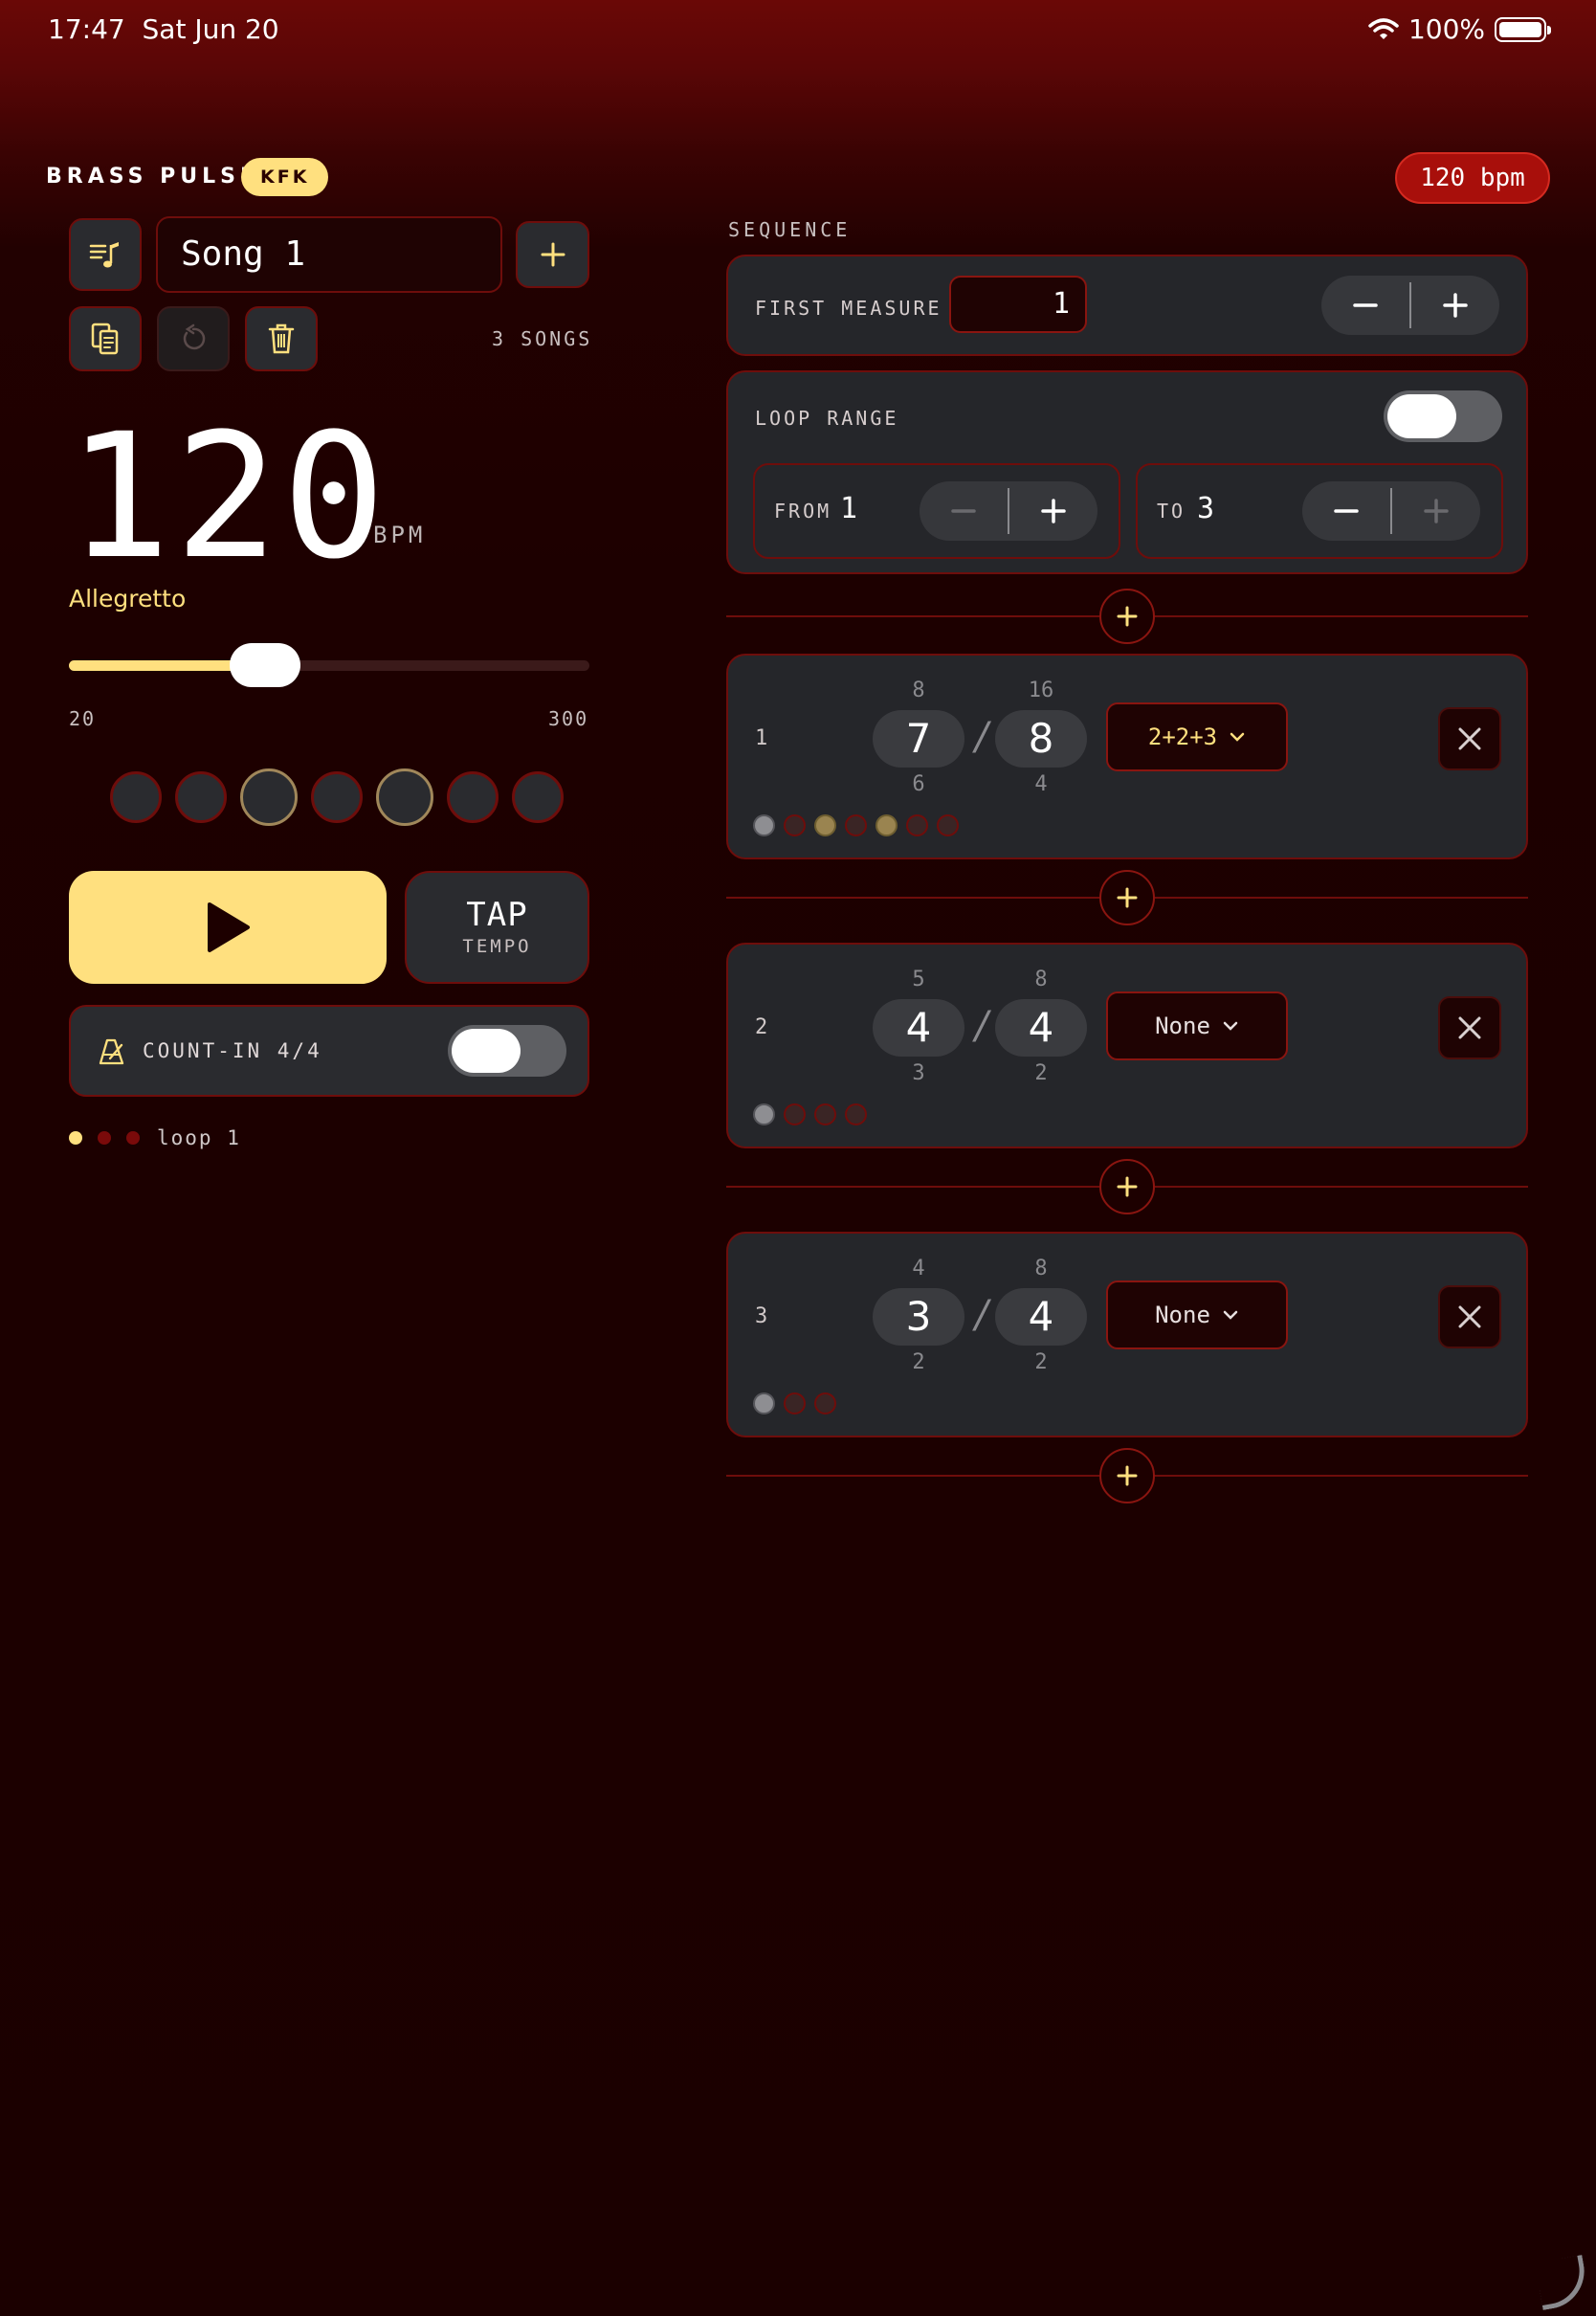 The width and height of the screenshot is (1596, 2316). Describe the element at coordinates (106, 339) in the screenshot. I see `duplicate-song-button` at that location.